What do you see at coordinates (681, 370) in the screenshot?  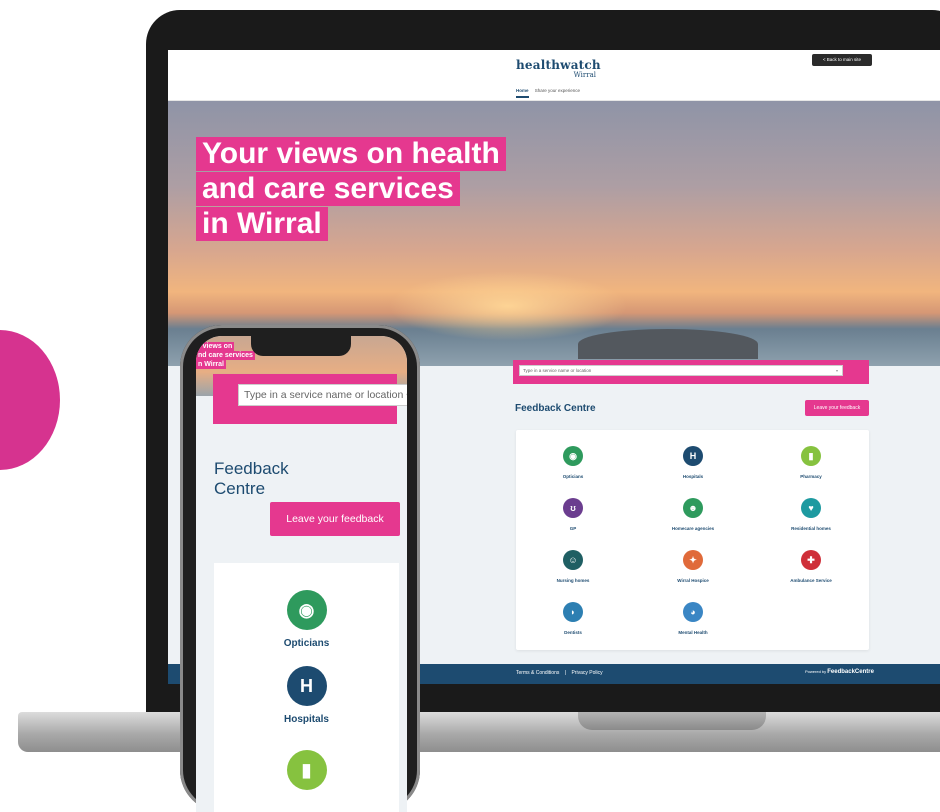 I see `search-input: Type in a service name or location ▾` at bounding box center [681, 370].